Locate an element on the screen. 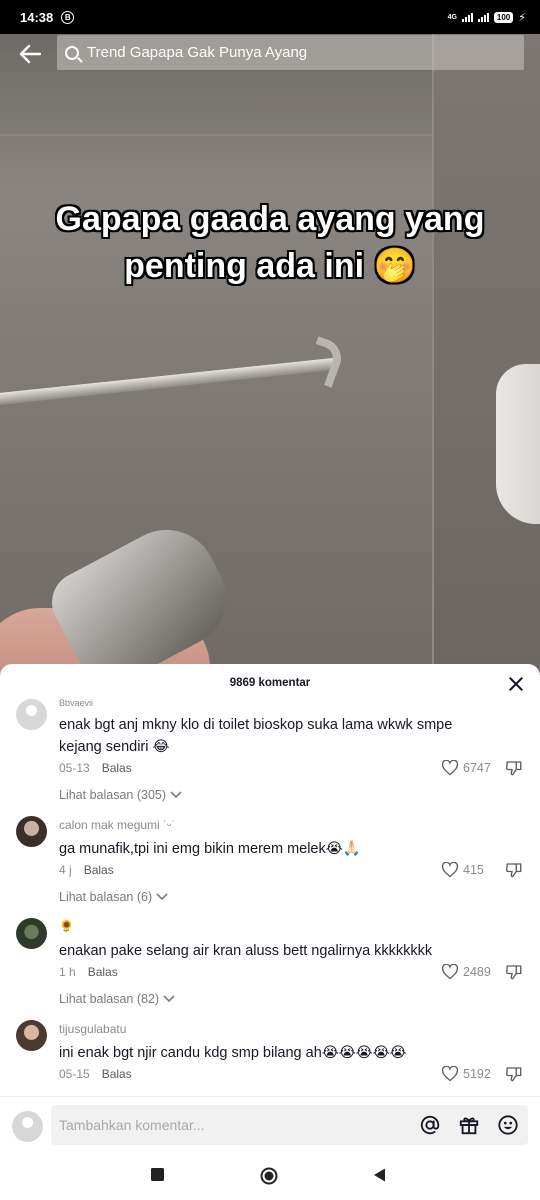 The height and width of the screenshot is (1200, 540). comment-count: 9869 komentar is located at coordinates (270, 683).